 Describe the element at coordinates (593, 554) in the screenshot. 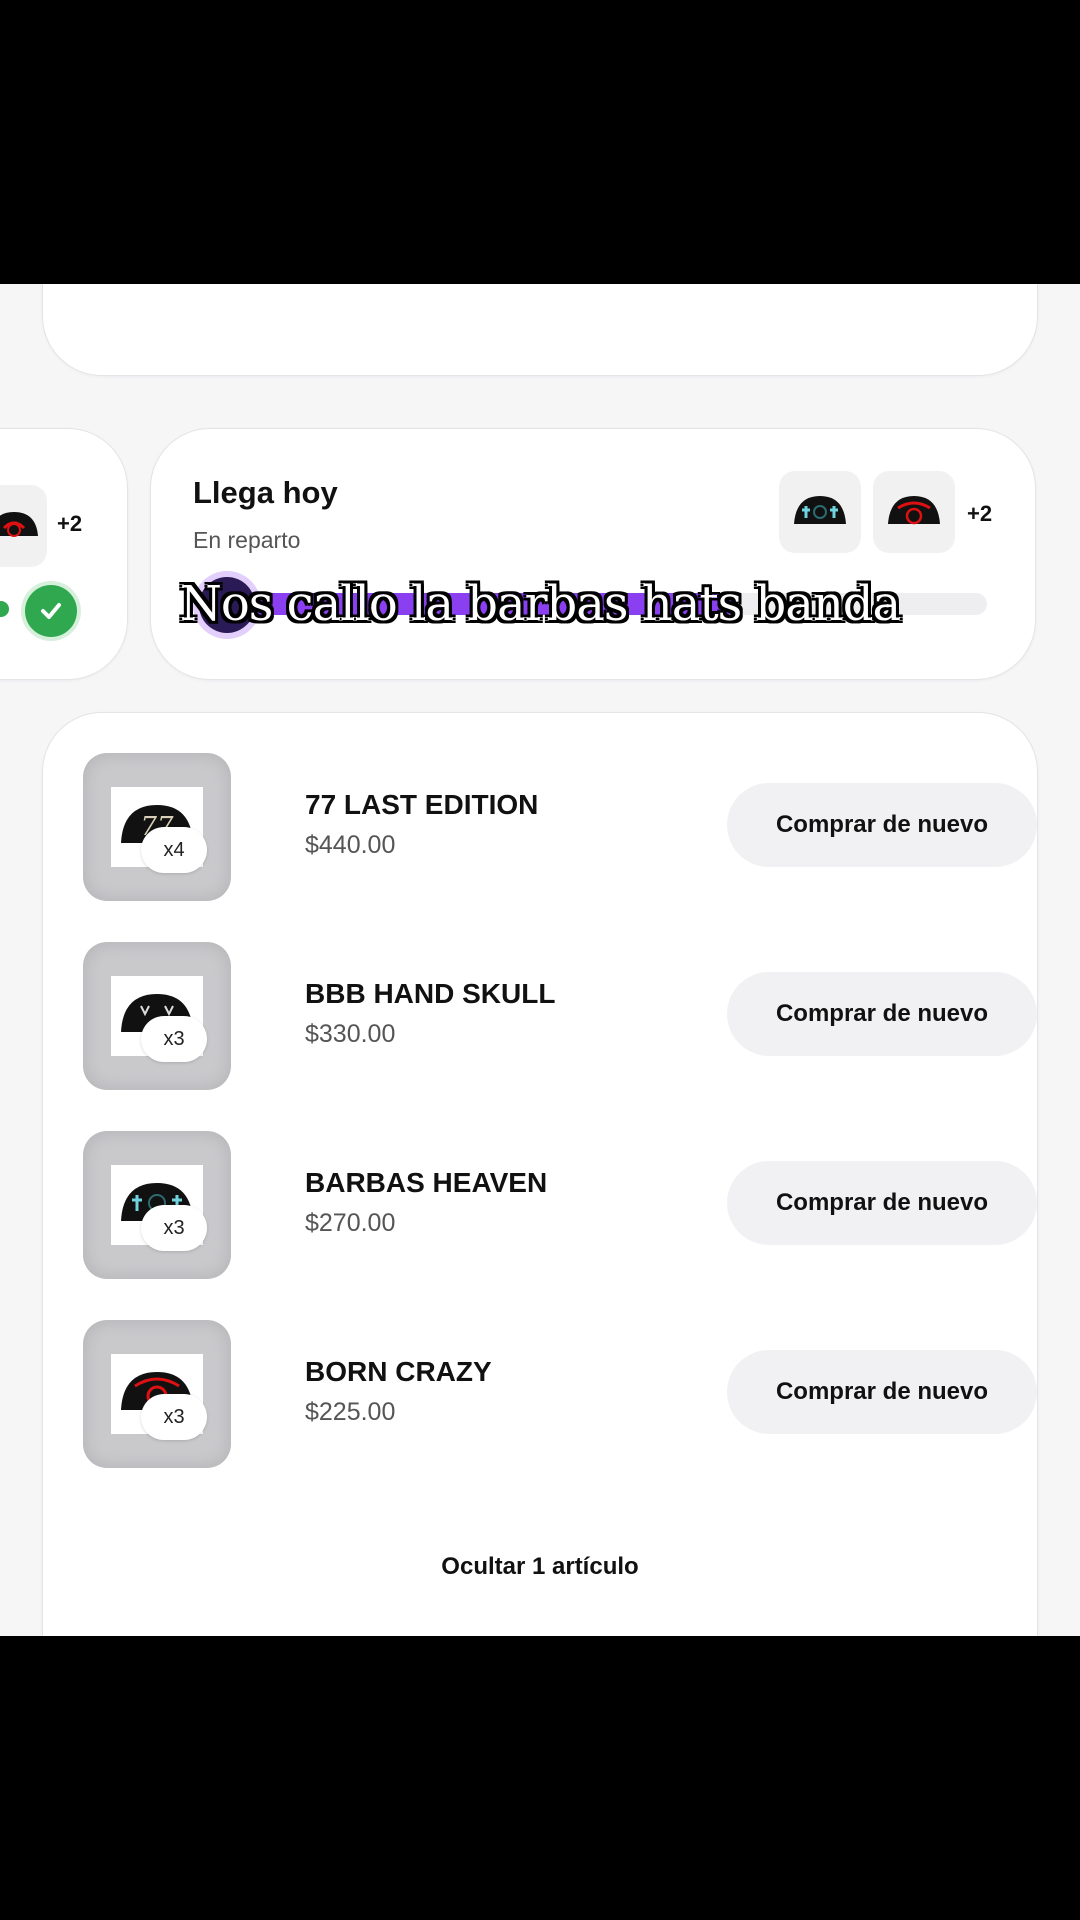

I see `delivery-card: Llega hoy En reparto +2` at that location.